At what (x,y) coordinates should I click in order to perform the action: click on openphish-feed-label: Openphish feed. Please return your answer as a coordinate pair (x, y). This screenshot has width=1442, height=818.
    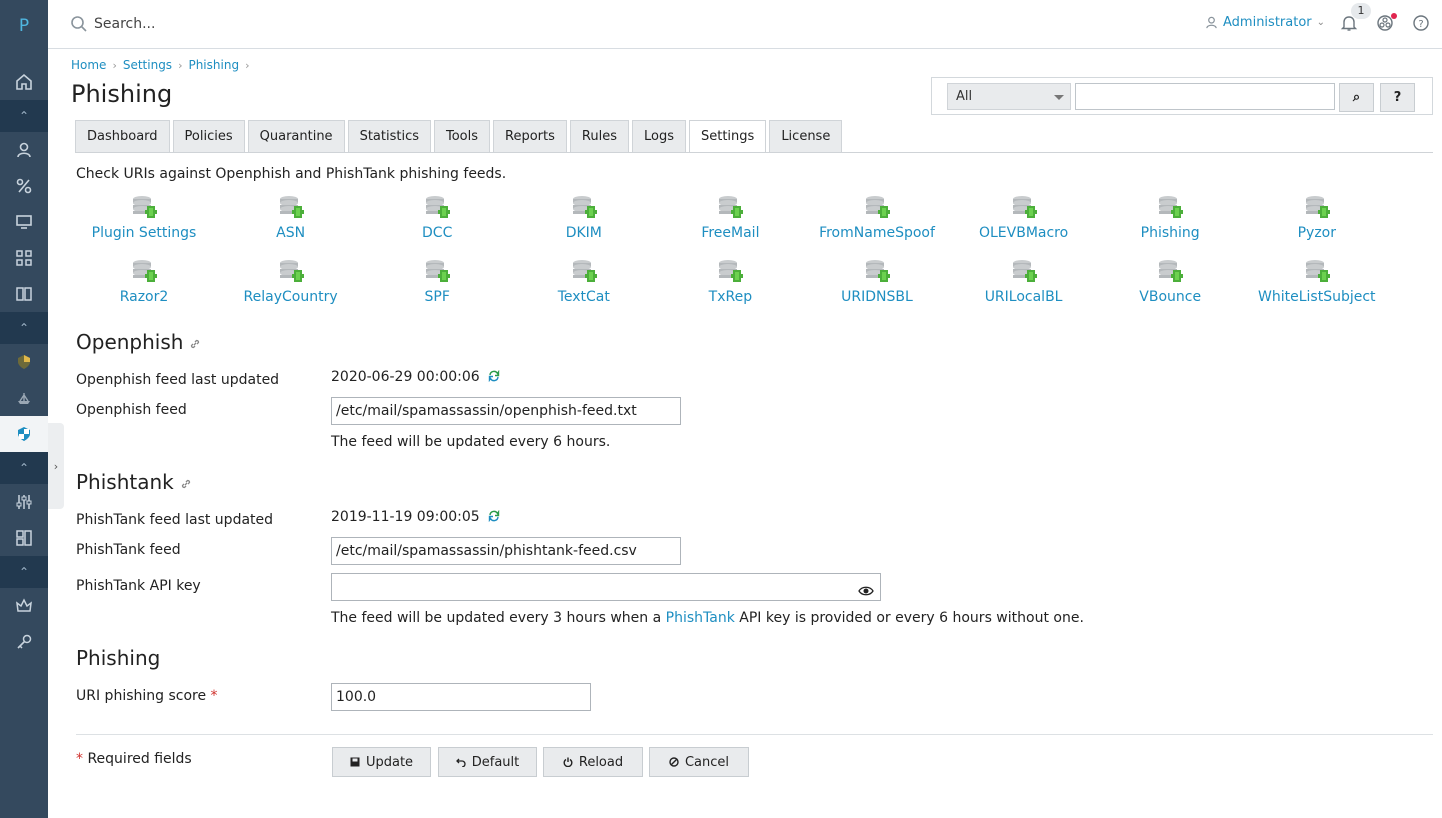
    Looking at the image, I should click on (131, 410).